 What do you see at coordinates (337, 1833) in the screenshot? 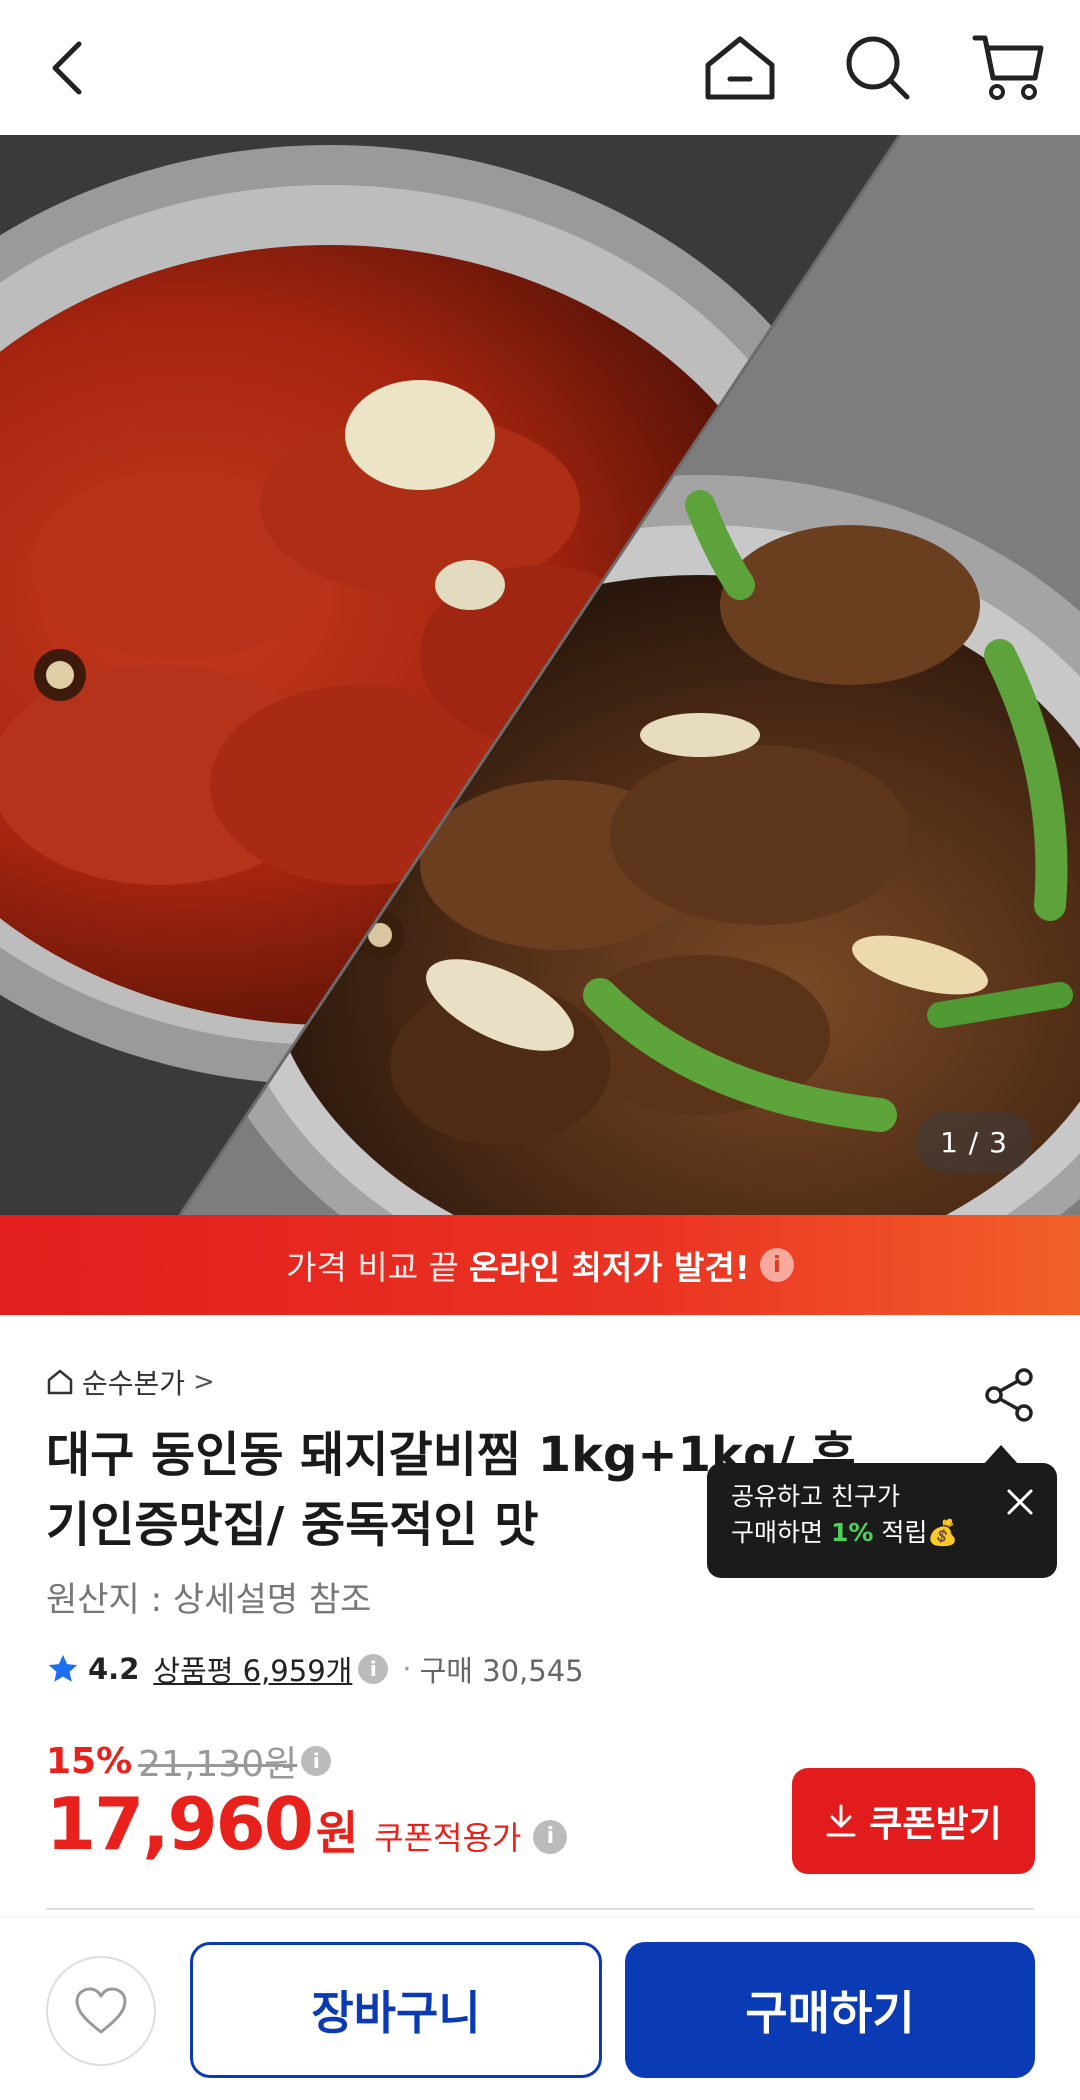
I see `price-unit: 원` at bounding box center [337, 1833].